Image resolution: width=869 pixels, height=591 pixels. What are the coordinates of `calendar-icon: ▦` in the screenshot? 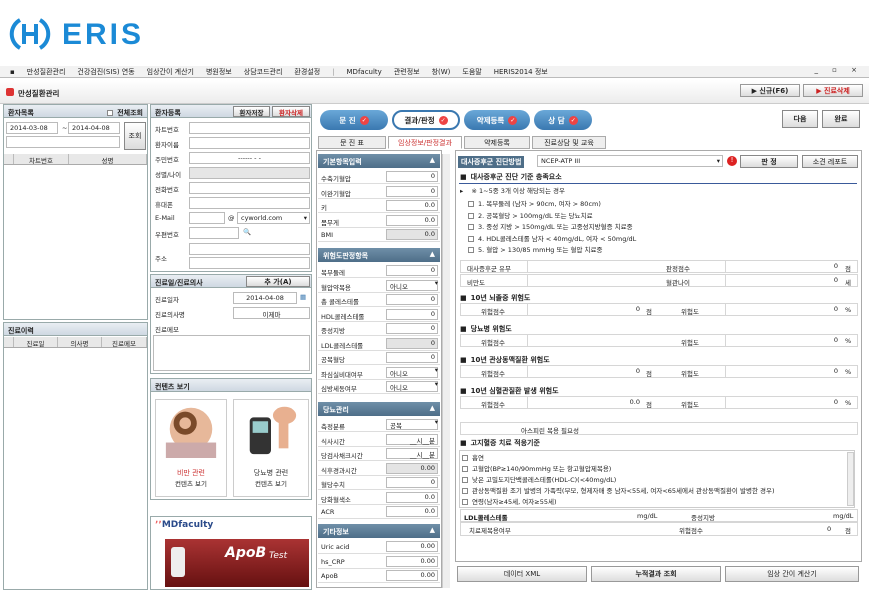 It's located at (303, 297).